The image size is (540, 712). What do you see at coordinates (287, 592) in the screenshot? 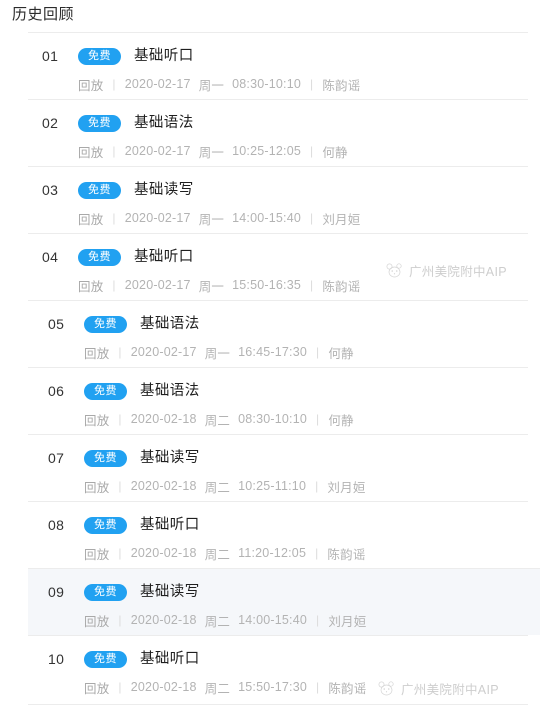
I see `lesson-row-header: 09 免费 基础读写` at bounding box center [287, 592].